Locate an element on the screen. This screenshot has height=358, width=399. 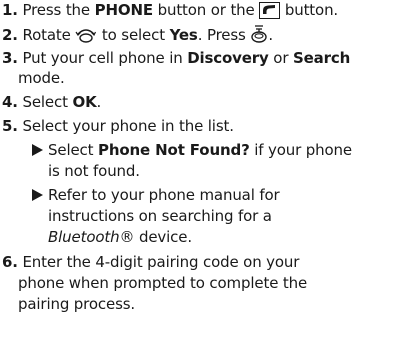
sub-item-refer-manual-line3: Bluetooth® device. is located at coordinates (120, 237).